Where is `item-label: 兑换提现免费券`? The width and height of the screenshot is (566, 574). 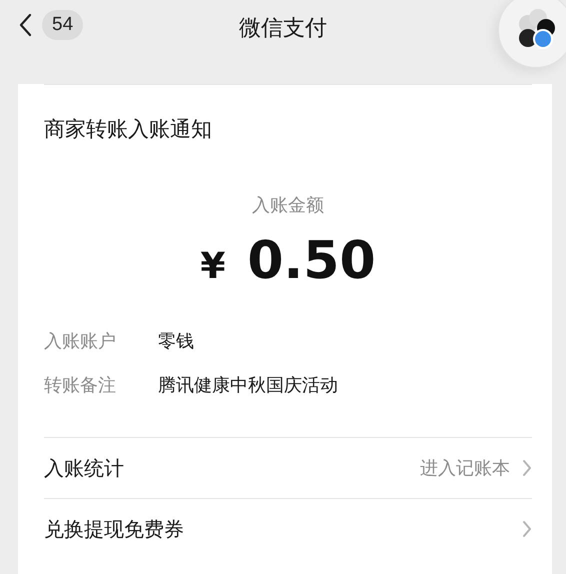 item-label: 兑换提现免费券 is located at coordinates (114, 529).